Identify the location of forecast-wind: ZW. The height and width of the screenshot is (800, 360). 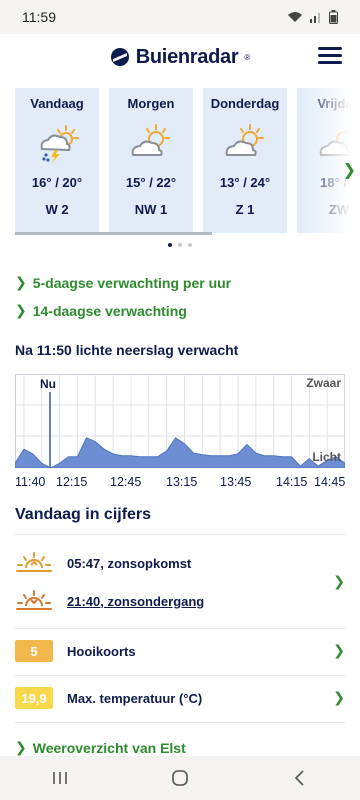
(339, 209).